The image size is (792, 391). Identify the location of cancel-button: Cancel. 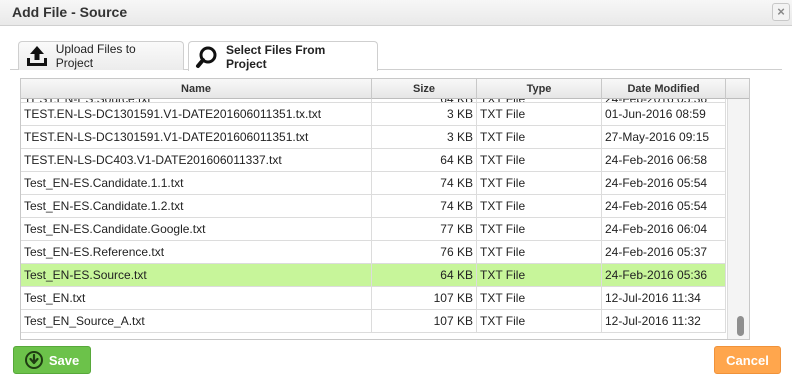
(747, 360).